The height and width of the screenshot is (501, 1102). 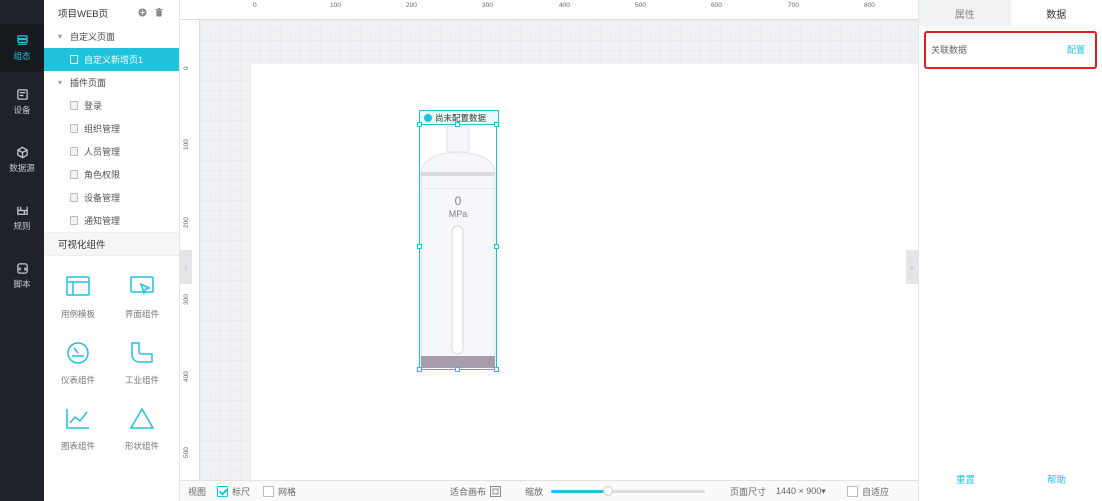 What do you see at coordinates (141, 446) in the screenshot?
I see `component-label: 形状组件` at bounding box center [141, 446].